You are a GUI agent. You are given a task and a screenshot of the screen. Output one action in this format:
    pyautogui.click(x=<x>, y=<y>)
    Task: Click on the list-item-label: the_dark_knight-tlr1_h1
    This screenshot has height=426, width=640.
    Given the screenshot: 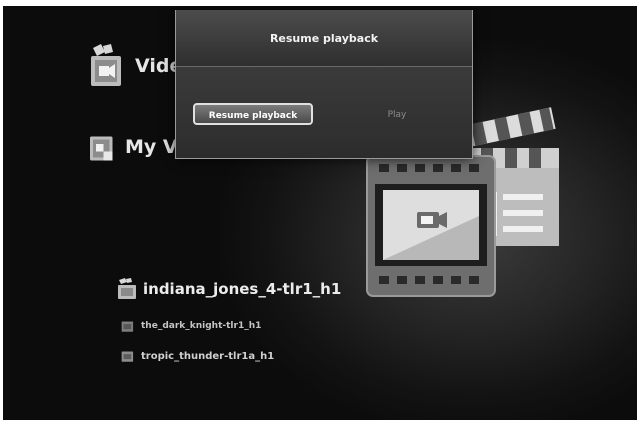 What is the action you would take?
    pyautogui.click(x=201, y=326)
    